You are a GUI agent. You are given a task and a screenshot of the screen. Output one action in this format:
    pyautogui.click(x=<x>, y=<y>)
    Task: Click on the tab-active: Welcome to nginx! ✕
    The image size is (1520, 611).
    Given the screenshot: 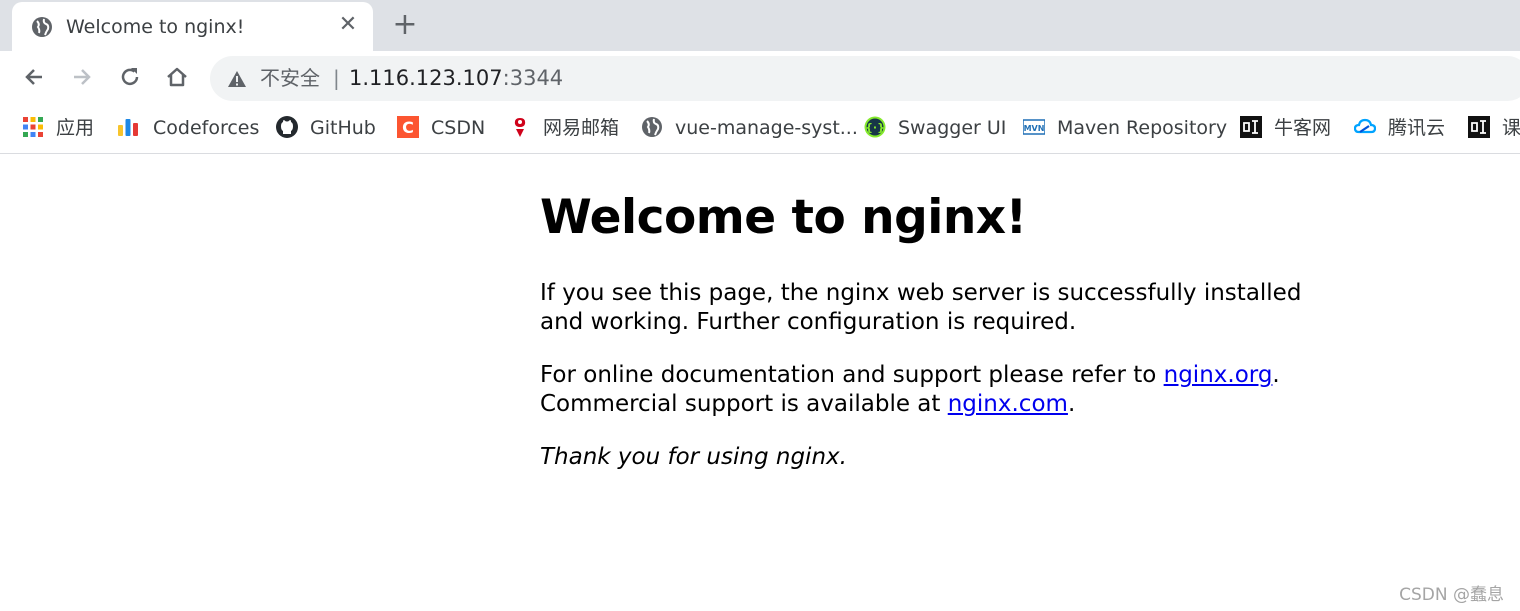 What is the action you would take?
    pyautogui.click(x=192, y=26)
    